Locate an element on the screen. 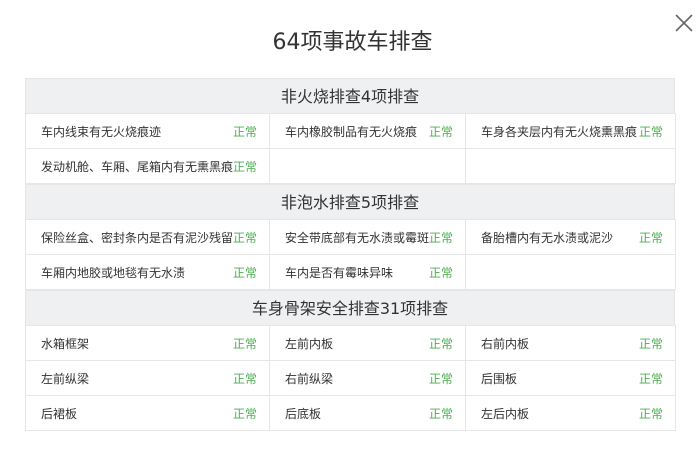  check-item: 车内线束有无火烧痕迹 正常 is located at coordinates (148, 131).